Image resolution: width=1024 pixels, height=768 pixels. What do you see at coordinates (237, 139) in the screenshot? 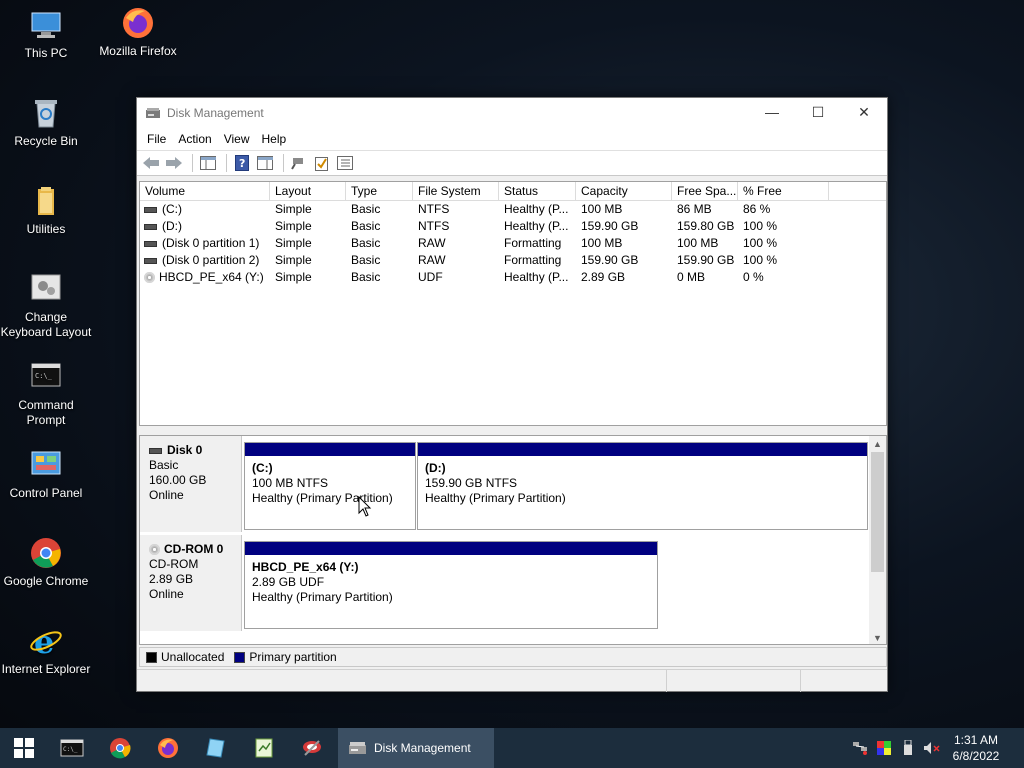
I see `menu-view: View` at bounding box center [237, 139].